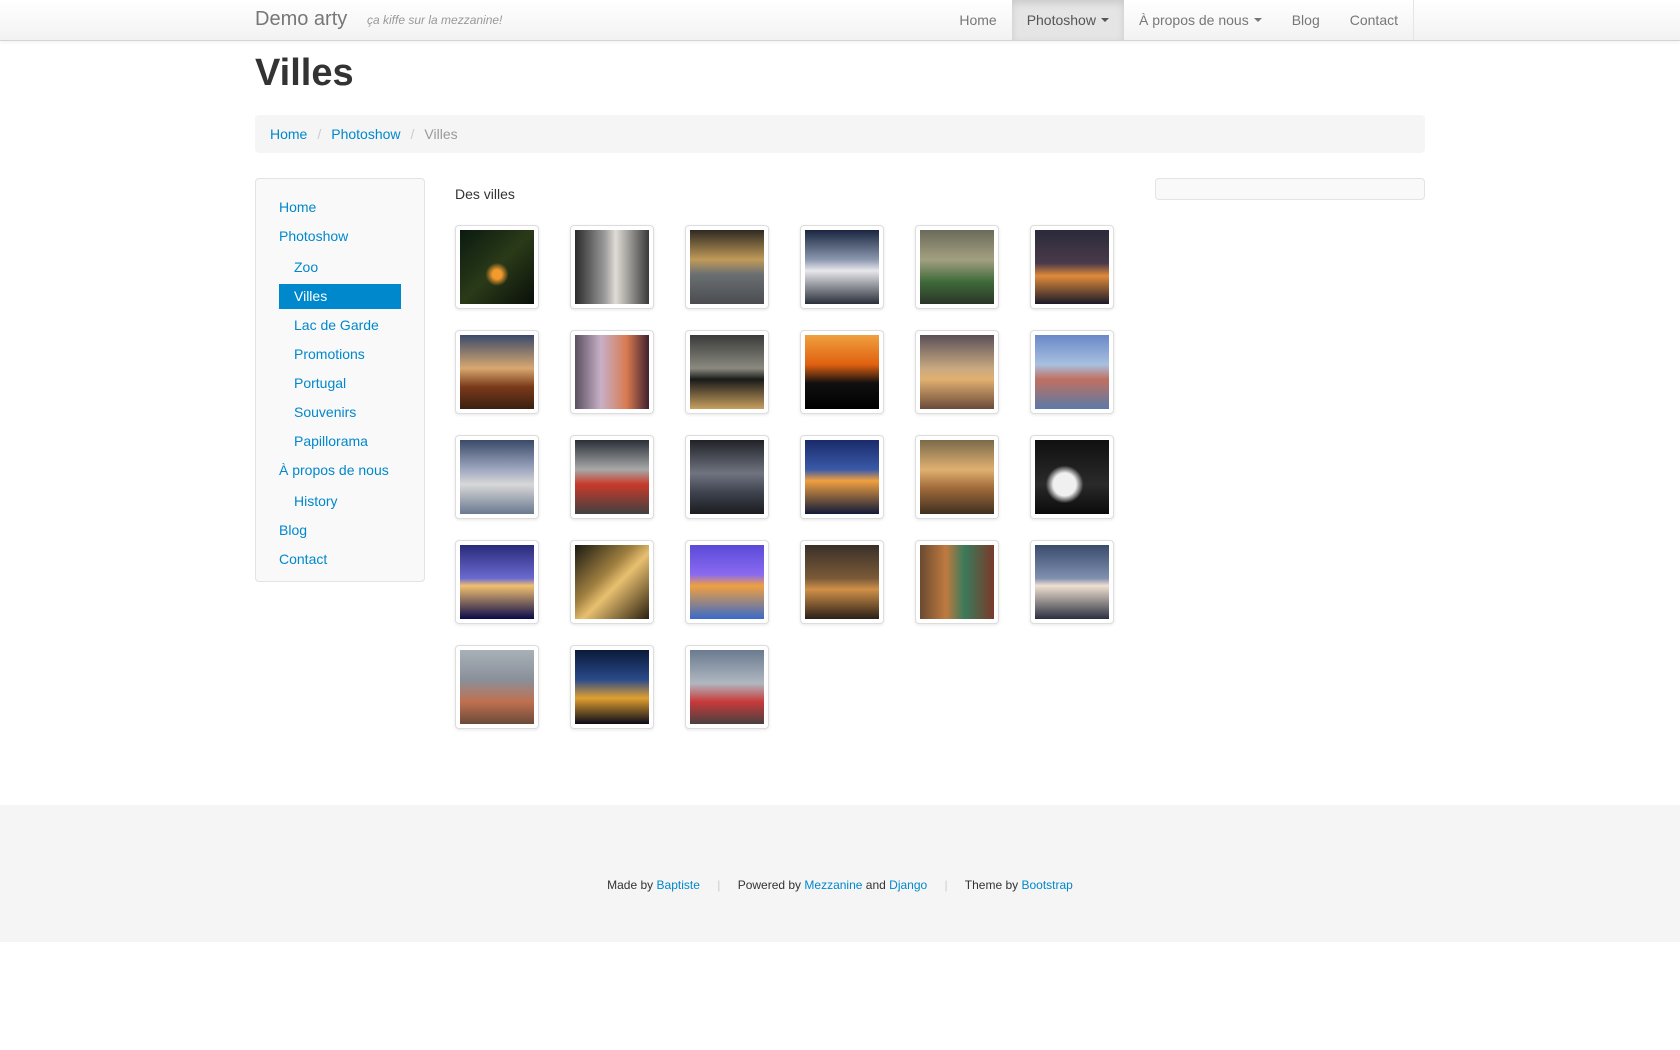 The image size is (1680, 1050). Describe the element at coordinates (1046, 885) in the screenshot. I see `footer-bootstrap-link: Bootstrap` at that location.